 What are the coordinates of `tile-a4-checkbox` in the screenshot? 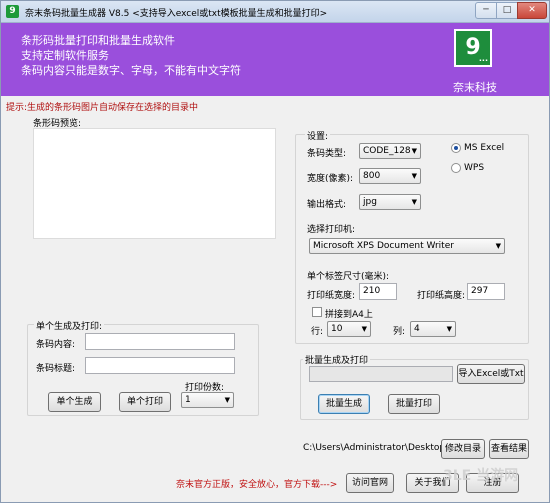 It's located at (317, 312).